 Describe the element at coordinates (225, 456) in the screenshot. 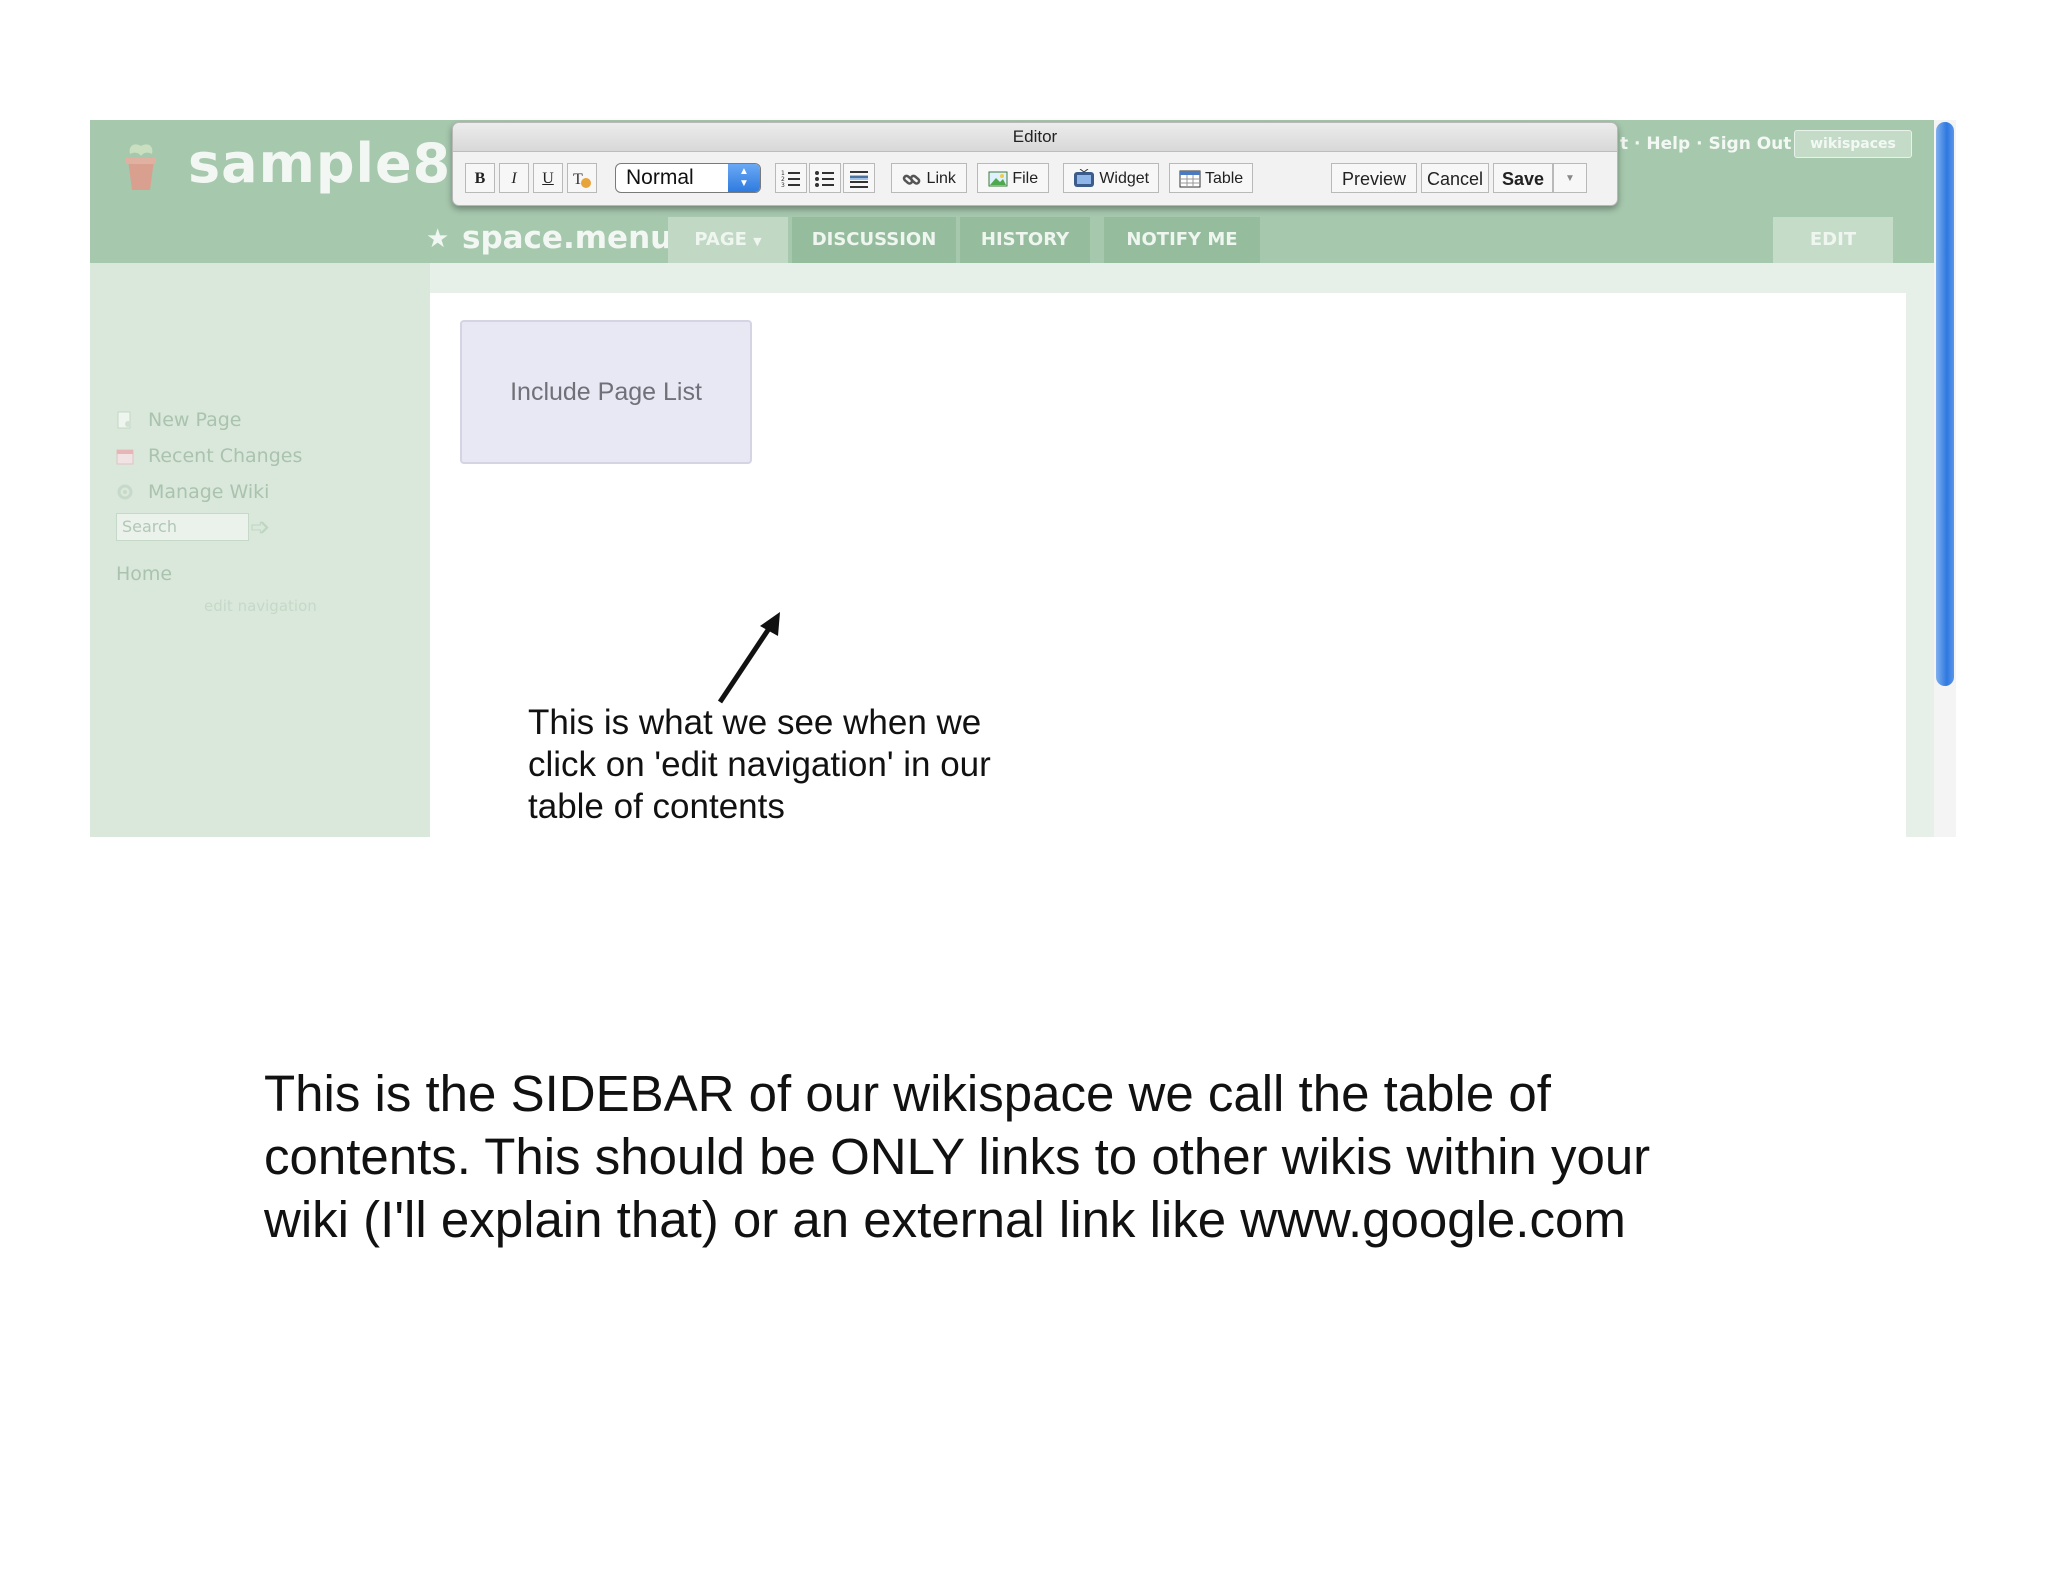

I see `sidebar-item-label: Recent Changes` at that location.